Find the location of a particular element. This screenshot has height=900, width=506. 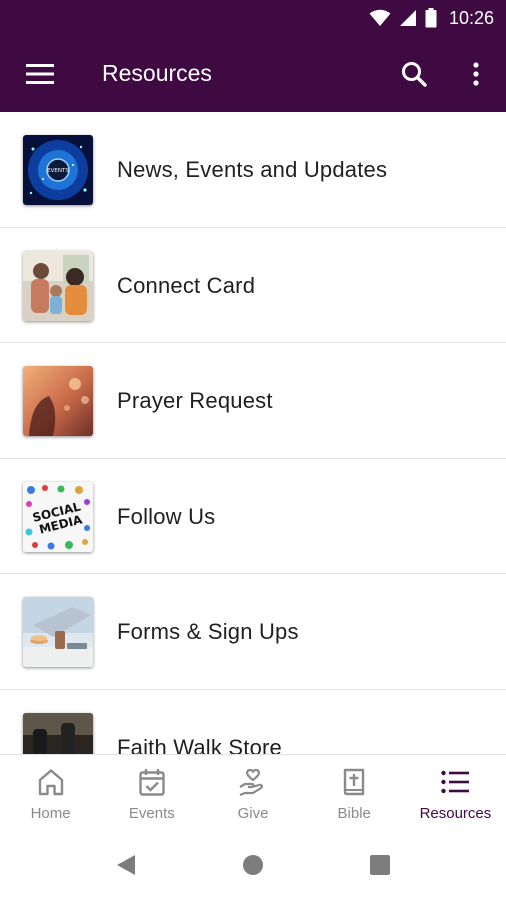

list-item-prayer-request: Prayer Request is located at coordinates (253, 401).